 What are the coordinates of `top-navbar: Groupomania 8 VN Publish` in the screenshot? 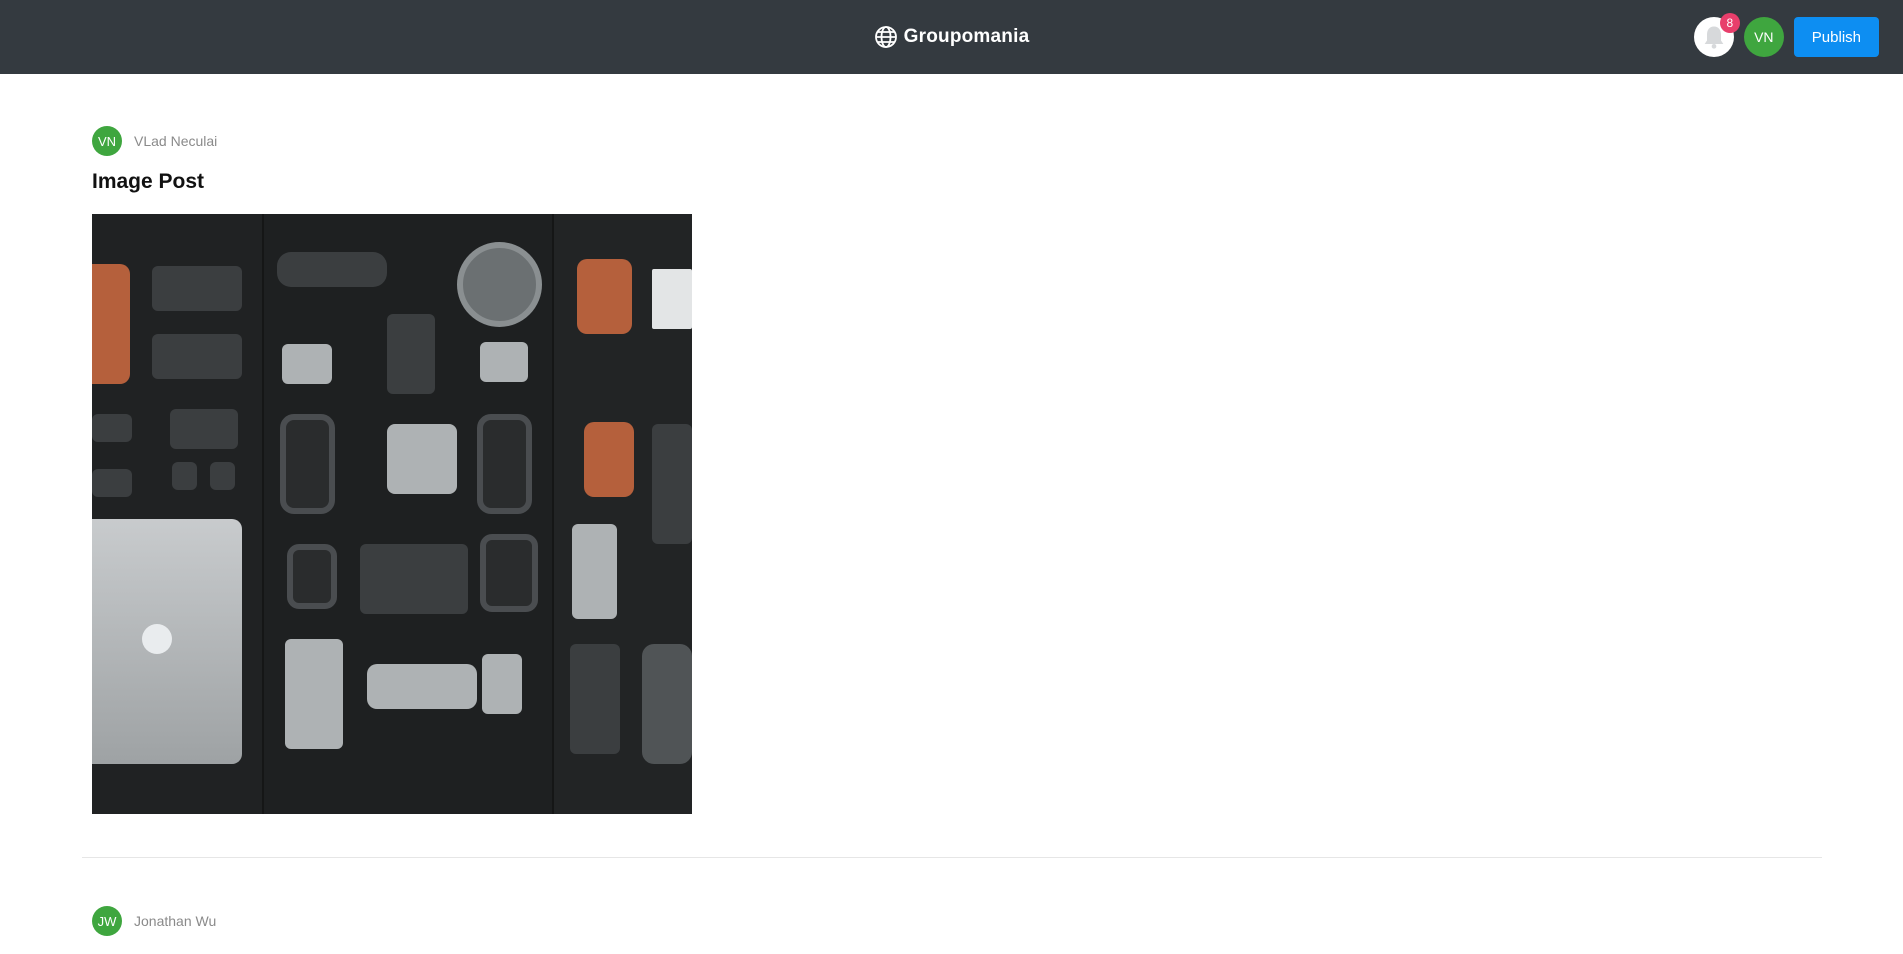 It's located at (951, 37).